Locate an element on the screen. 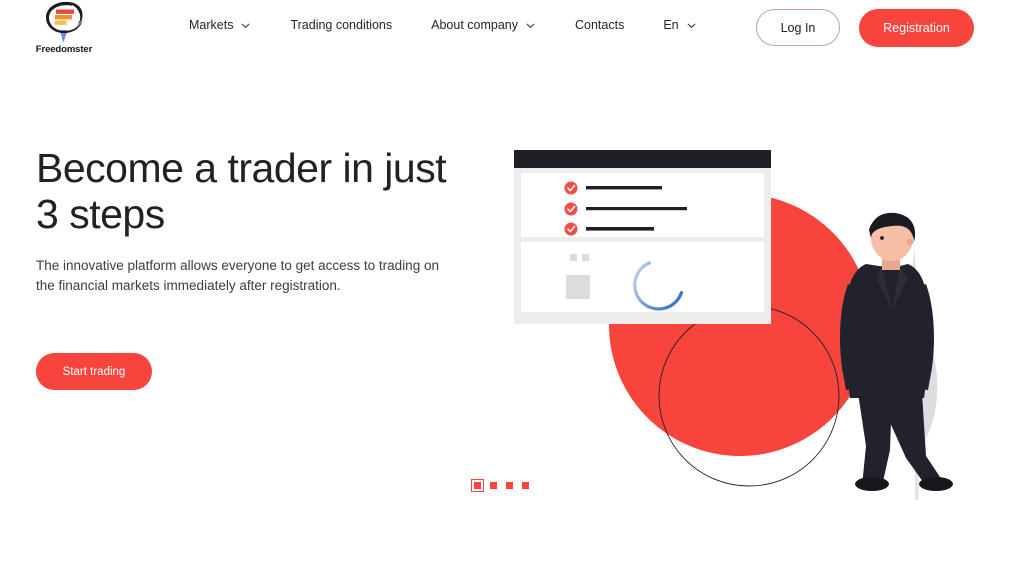 Image resolution: width=1024 pixels, height=579 pixels. nav-label: Markets is located at coordinates (211, 25).